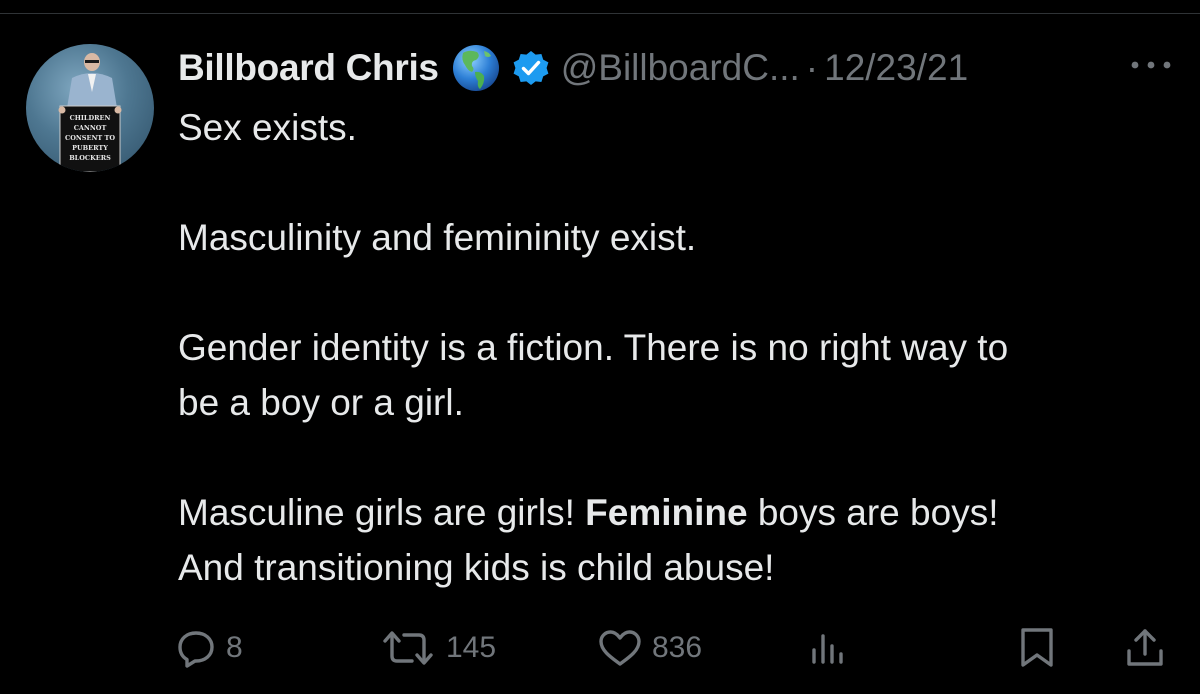 Image resolution: width=1200 pixels, height=694 pixels. I want to click on views-button, so click(828, 648).